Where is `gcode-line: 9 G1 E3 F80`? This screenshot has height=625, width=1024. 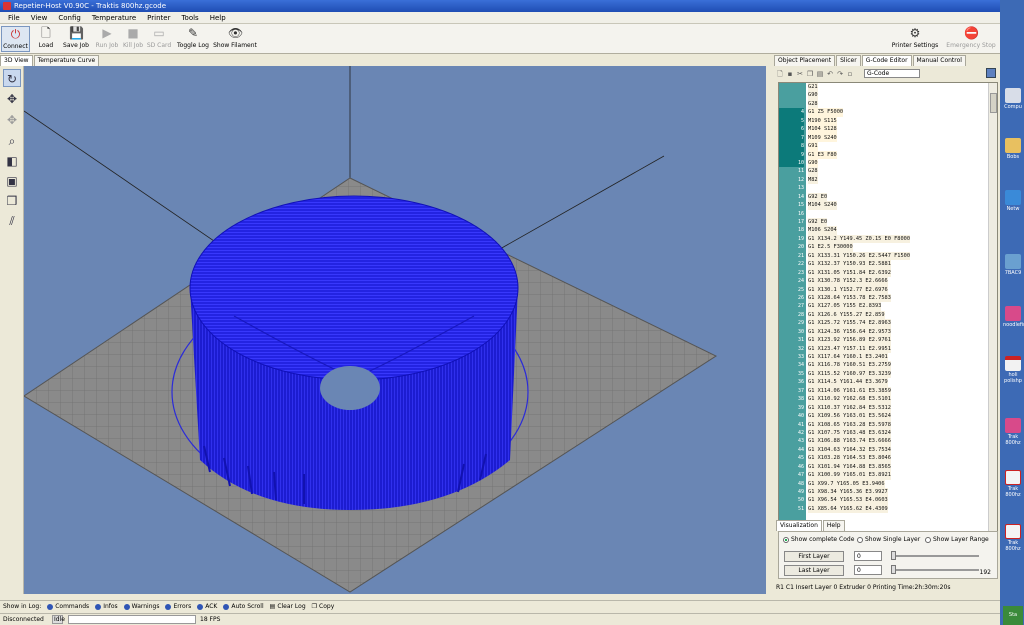 gcode-line: 9 G1 E3 F80 is located at coordinates (884, 154).